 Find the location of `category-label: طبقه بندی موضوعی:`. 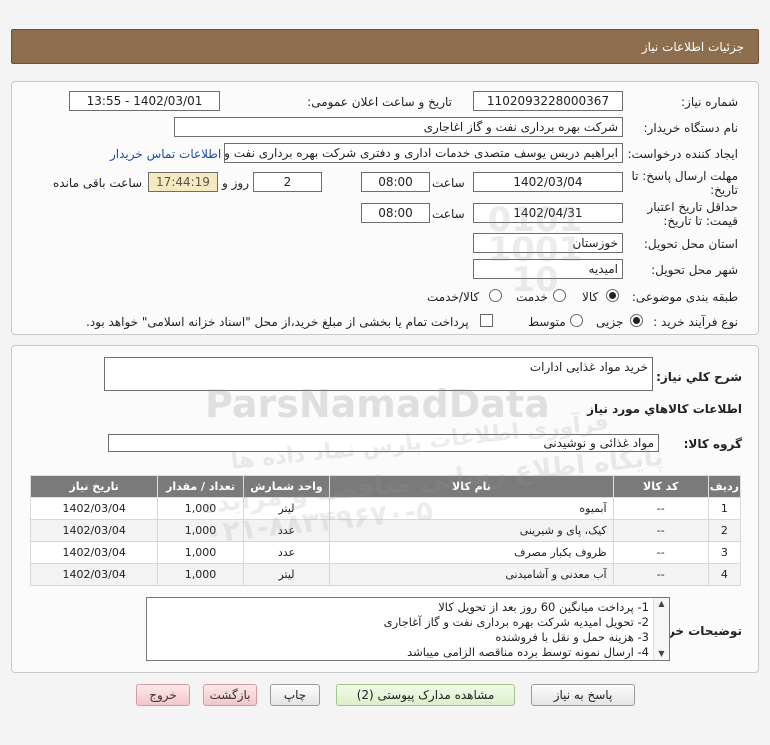

category-label: طبقه بندی موضوعی: is located at coordinates (684, 297).